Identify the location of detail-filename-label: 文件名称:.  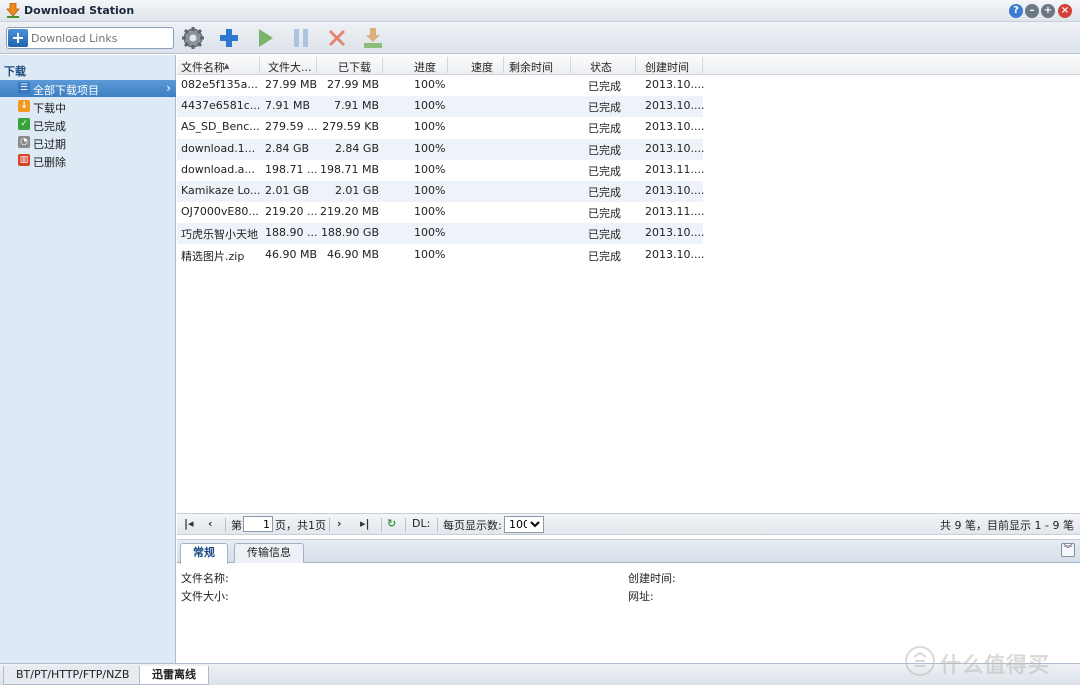
(205, 578).